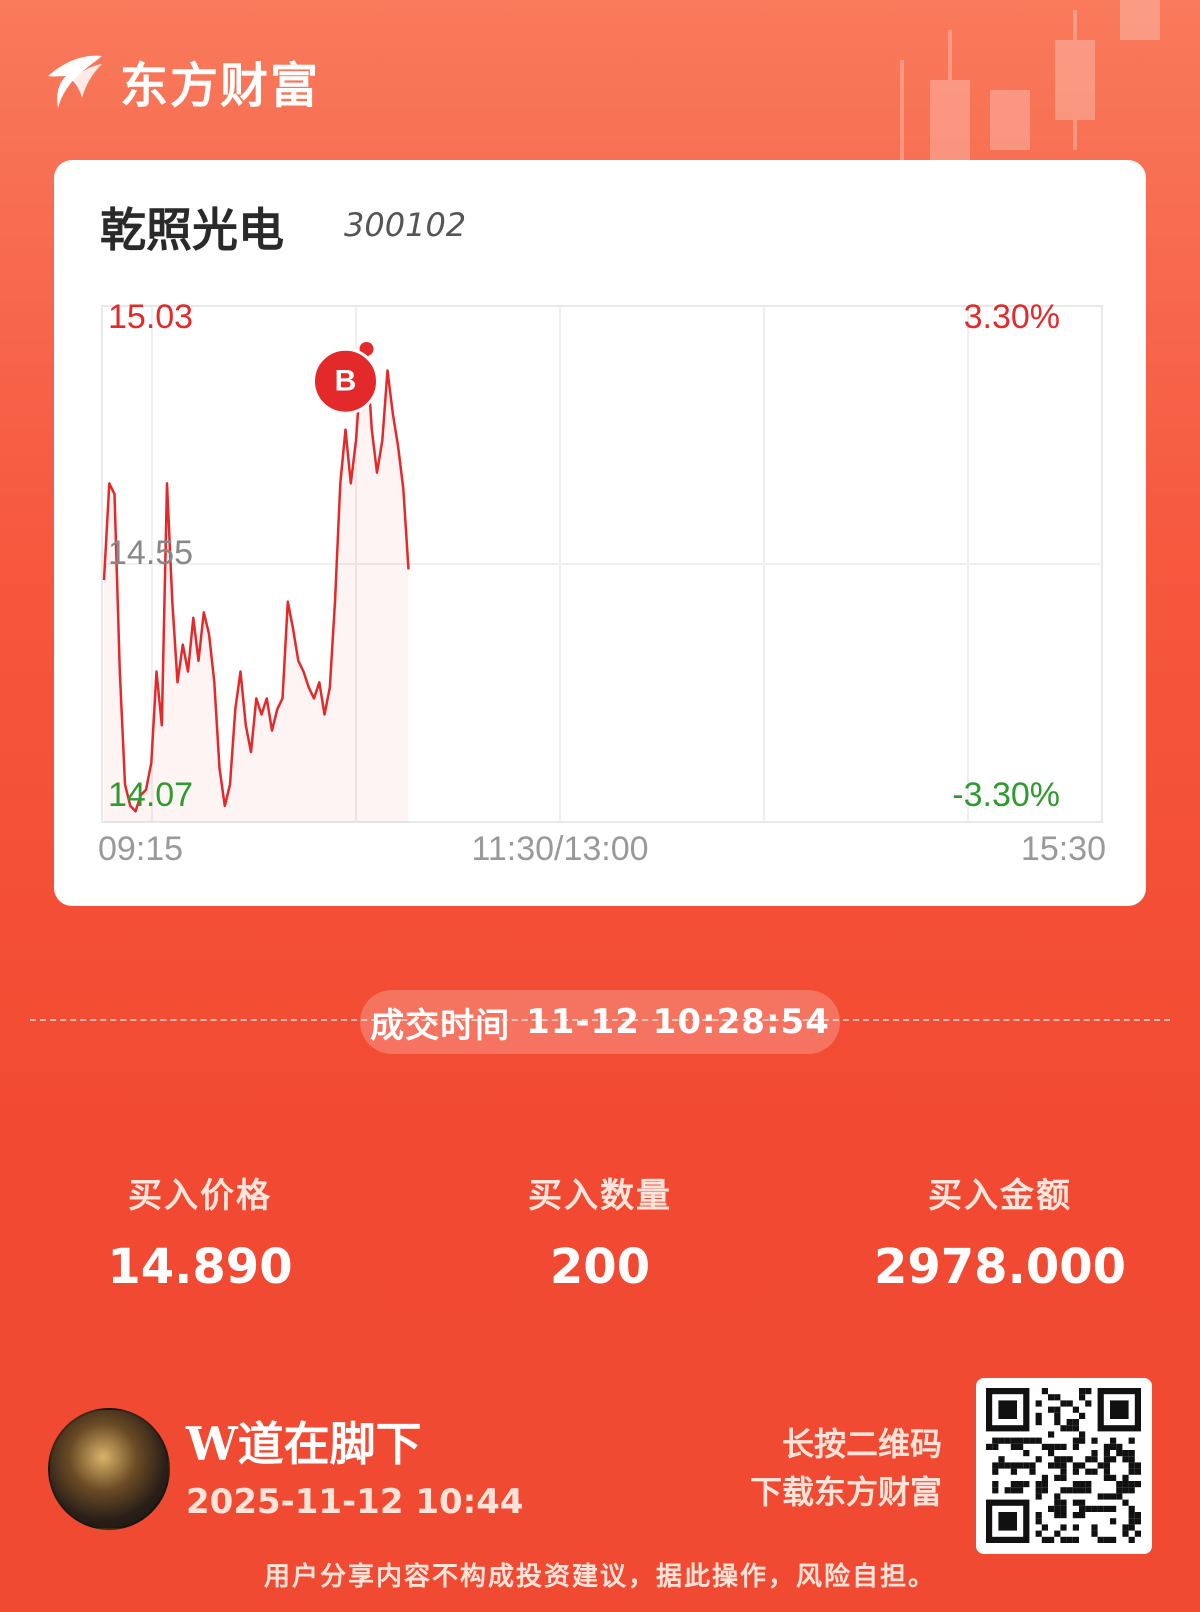  Describe the element at coordinates (200, 1267) in the screenshot. I see `metric-value: 14.890` at that location.